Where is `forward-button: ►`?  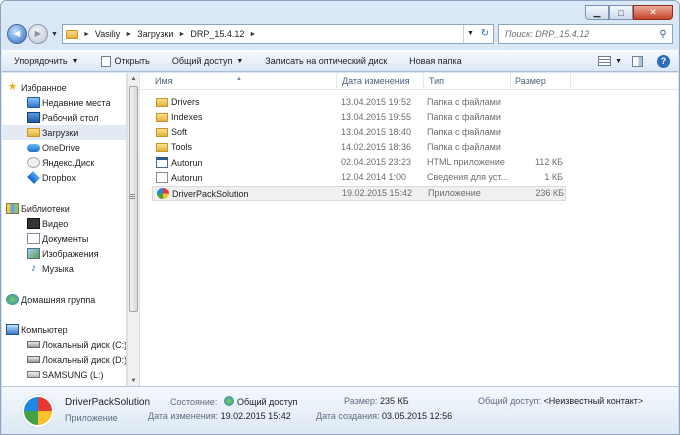
forward-button: ► is located at coordinates (38, 34).